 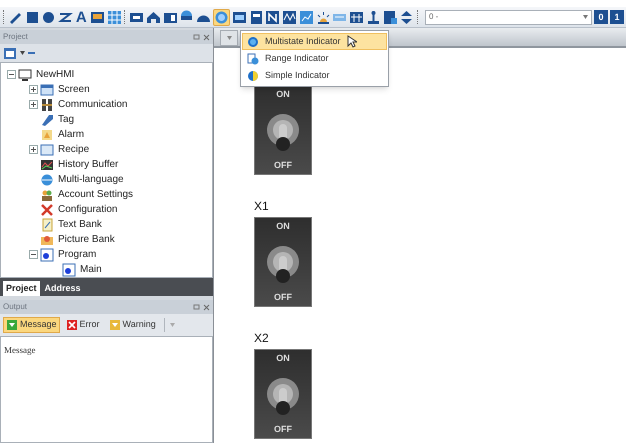 What do you see at coordinates (132, 325) in the screenshot?
I see `filter-button: Warning` at bounding box center [132, 325].